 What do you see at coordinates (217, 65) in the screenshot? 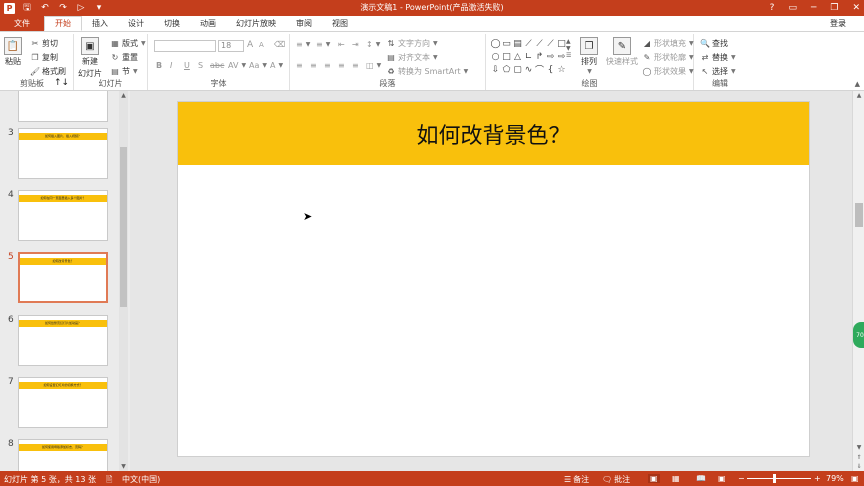
I see `strikethrough-icon: abc` at bounding box center [217, 65].